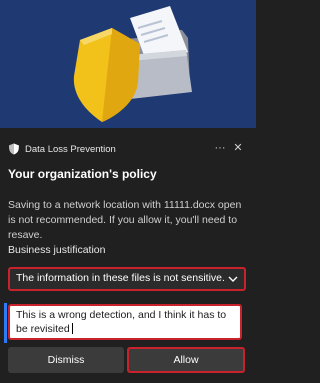 The image size is (320, 383). What do you see at coordinates (233, 279) in the screenshot?
I see `chevron-down-icon` at bounding box center [233, 279].